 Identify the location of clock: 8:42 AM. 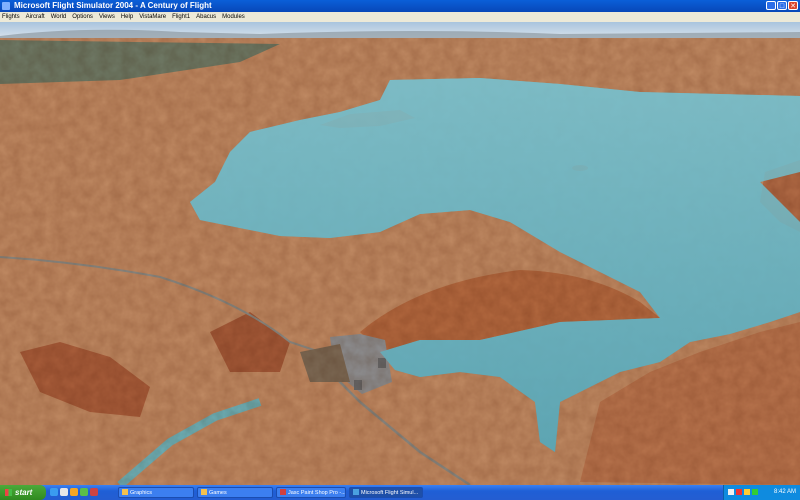
(785, 492).